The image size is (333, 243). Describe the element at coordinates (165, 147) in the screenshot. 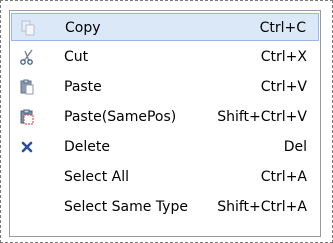

I see `menu-item-delete: Delete Del` at that location.